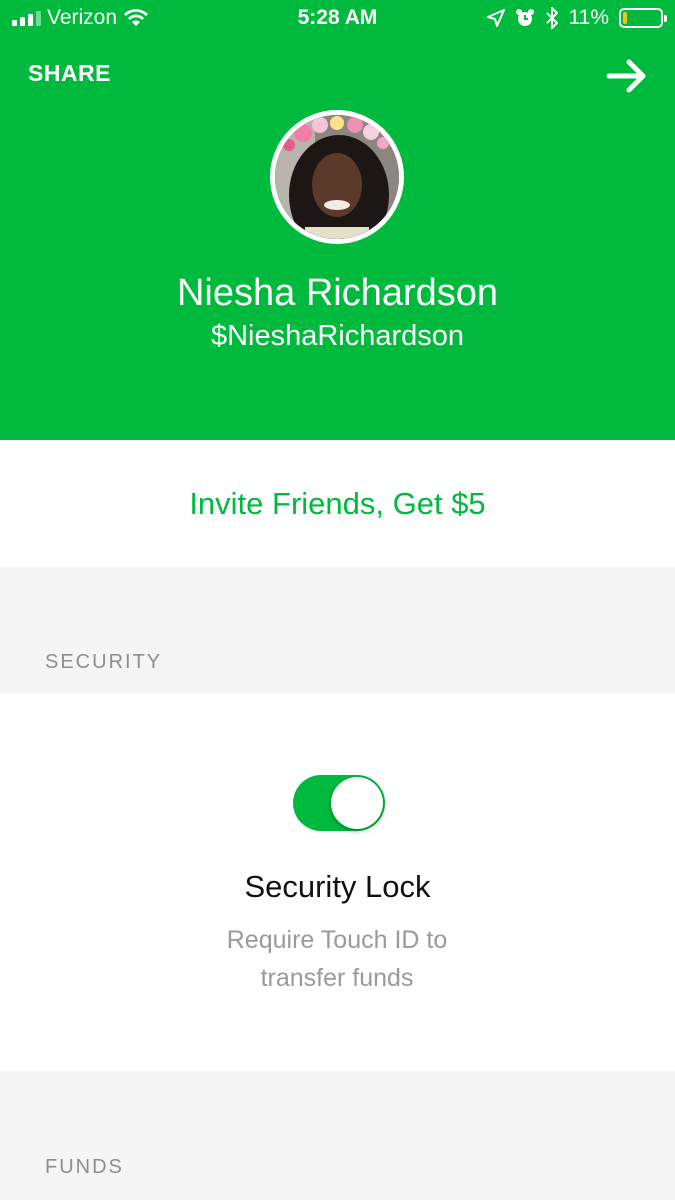 The height and width of the screenshot is (1200, 675). What do you see at coordinates (337, 503) in the screenshot?
I see `invite-friends-button: Invite Friends, Get $5` at bounding box center [337, 503].